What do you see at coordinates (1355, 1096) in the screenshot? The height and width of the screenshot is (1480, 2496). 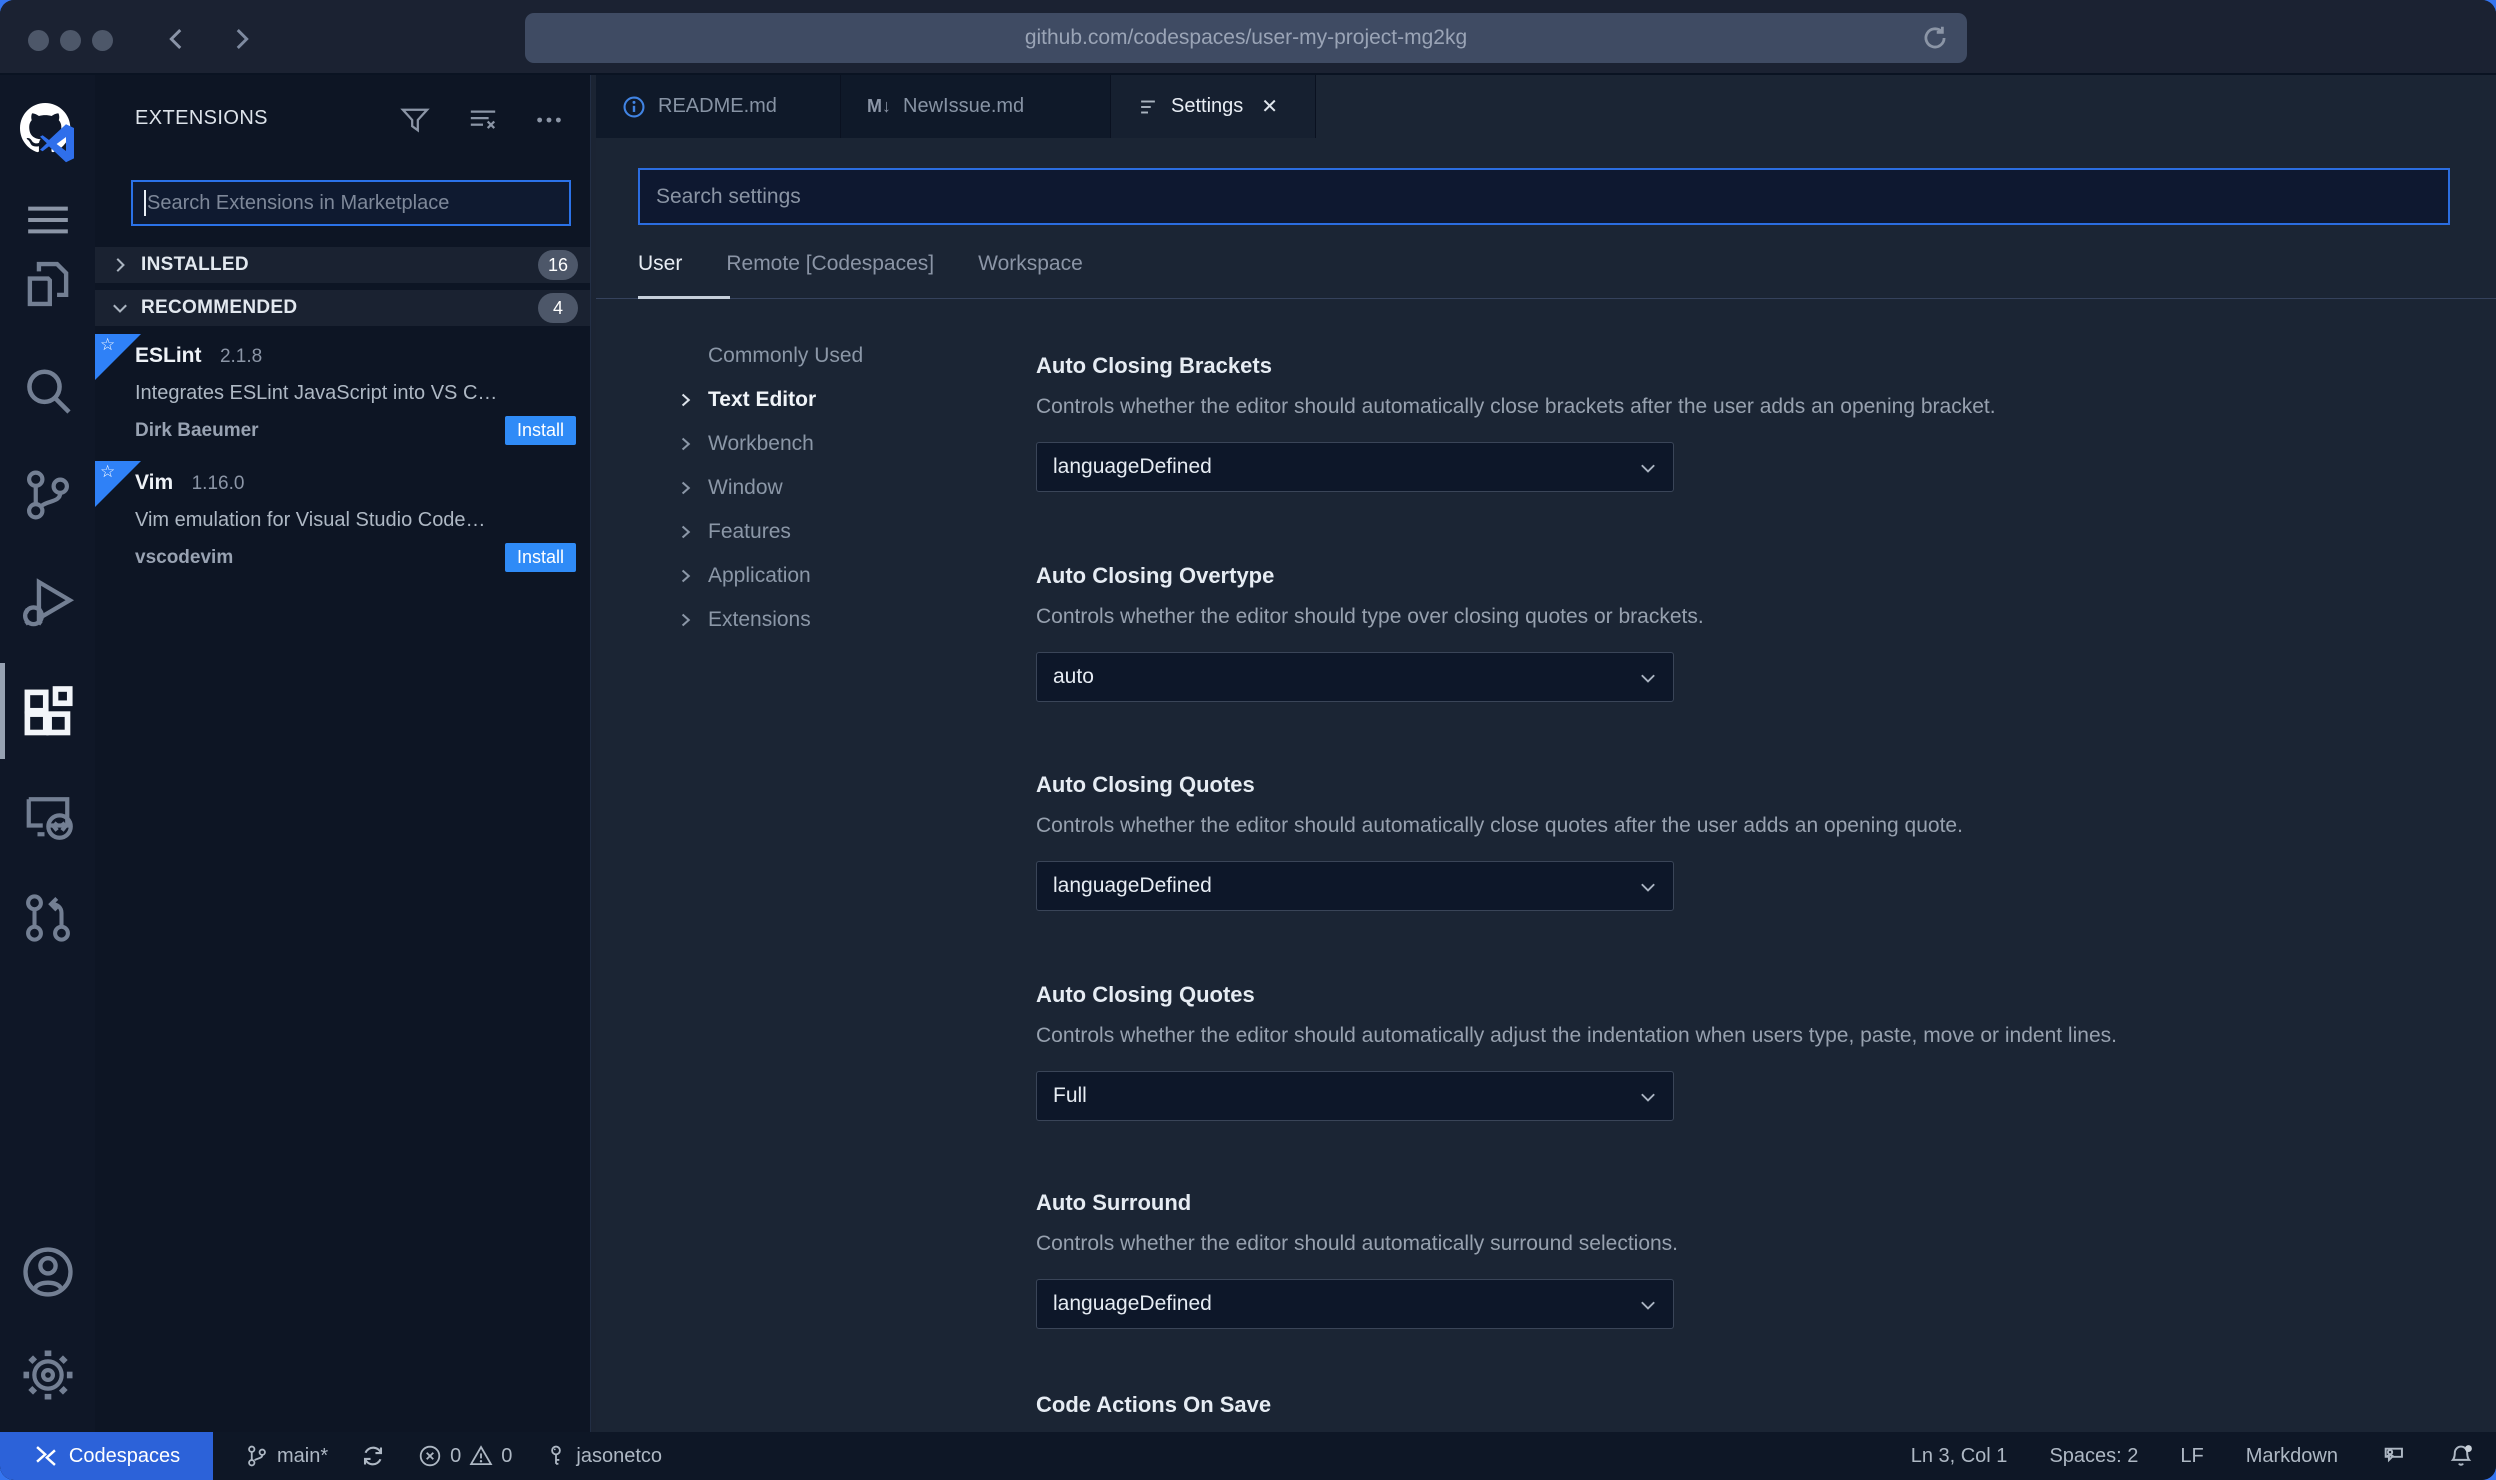 I see `setting-dropdown: Full` at bounding box center [1355, 1096].